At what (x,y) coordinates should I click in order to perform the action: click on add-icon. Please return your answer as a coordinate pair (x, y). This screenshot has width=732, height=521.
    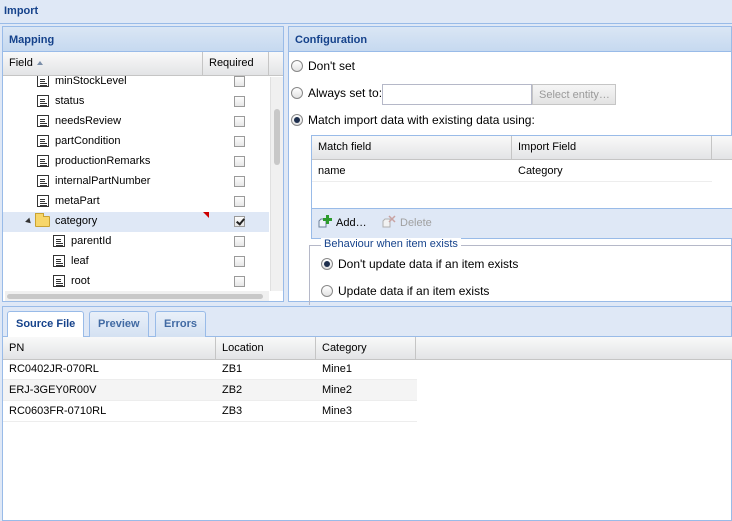
    Looking at the image, I should click on (325, 221).